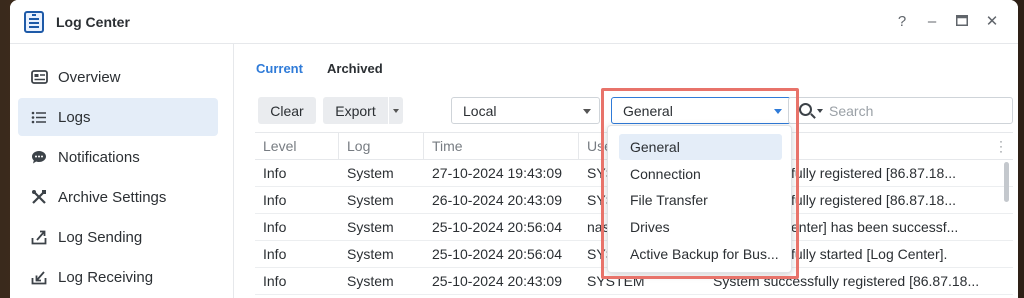  What do you see at coordinates (497, 200) in the screenshot?
I see `cell-time: 26-10-2024 20:43:09` at bounding box center [497, 200].